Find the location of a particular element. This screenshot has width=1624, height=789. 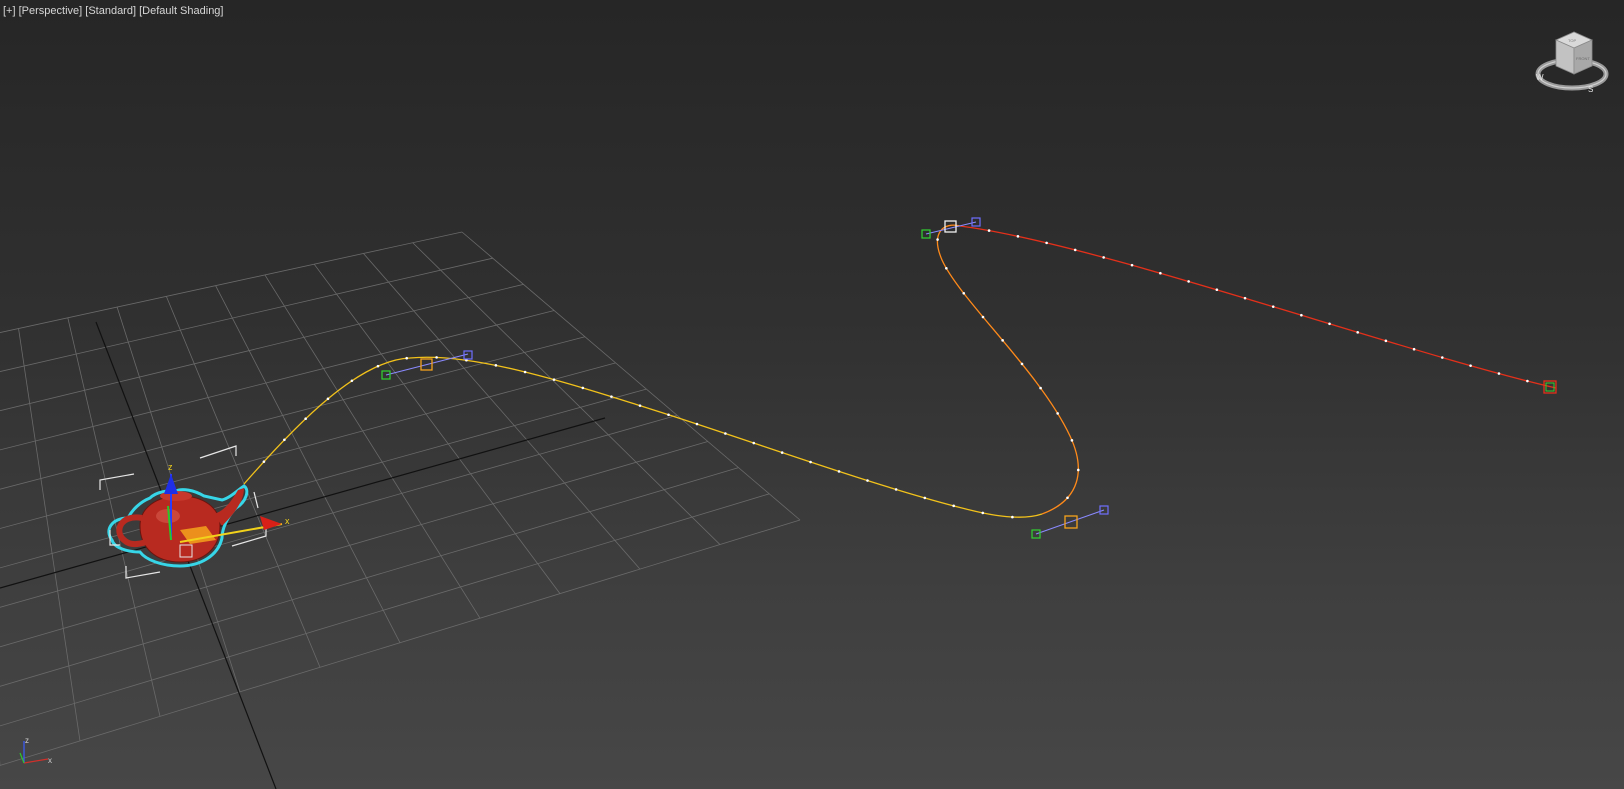

viewcube-icon: W S TOP FRONT is located at coordinates (1572, 64).